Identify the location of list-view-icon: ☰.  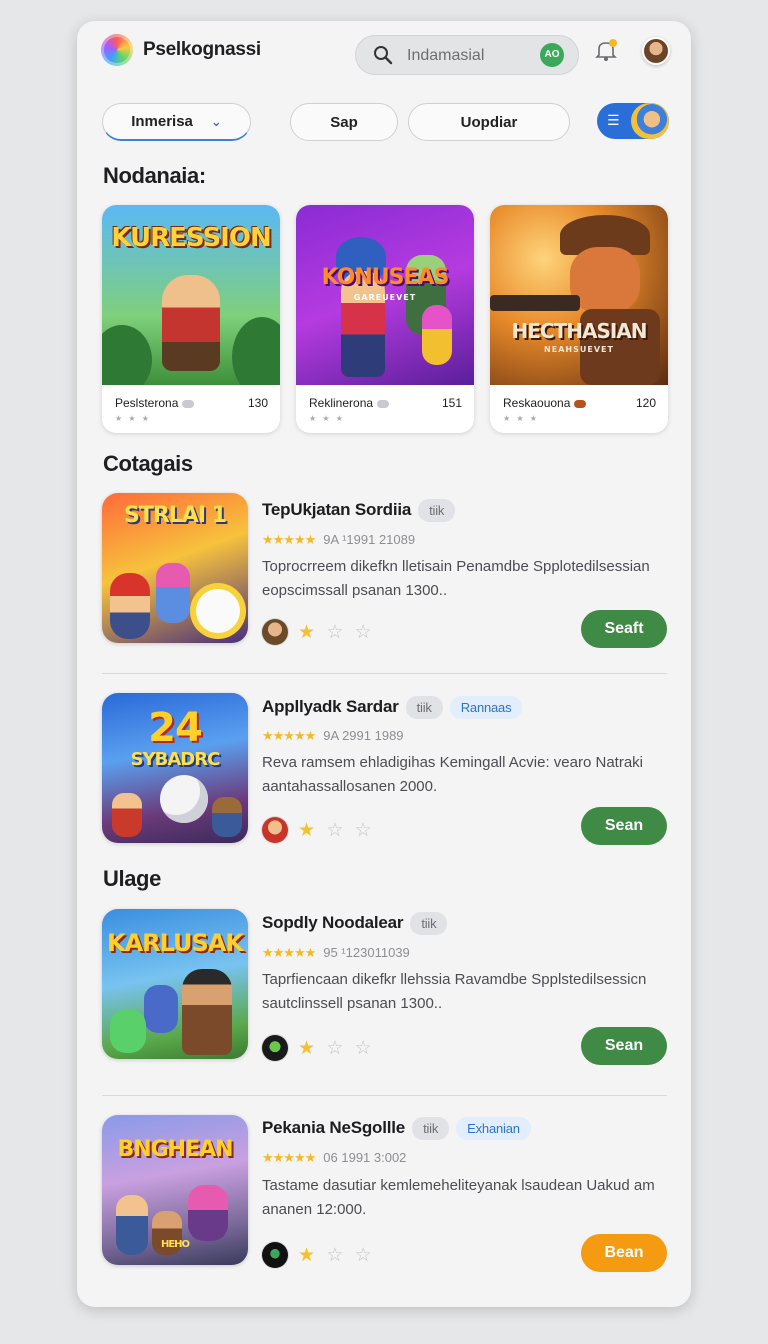
(613, 120).